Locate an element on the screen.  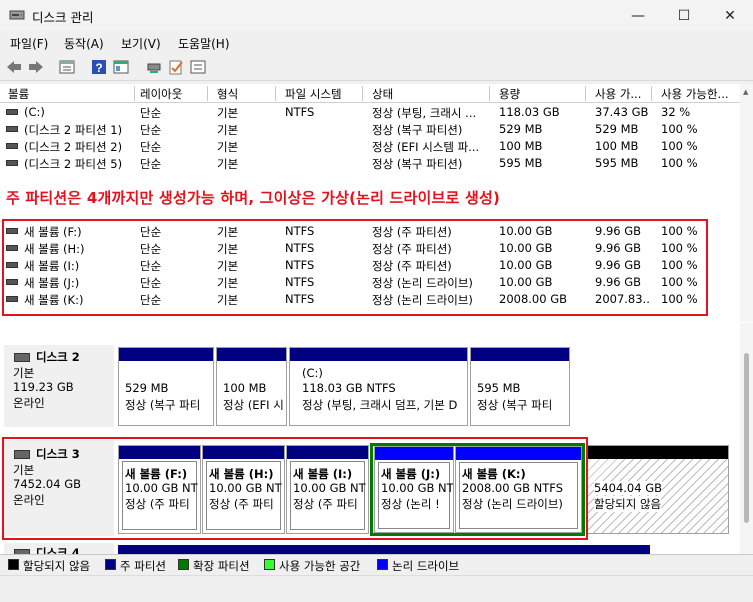
maximize-button: ☐ is located at coordinates (684, 15).